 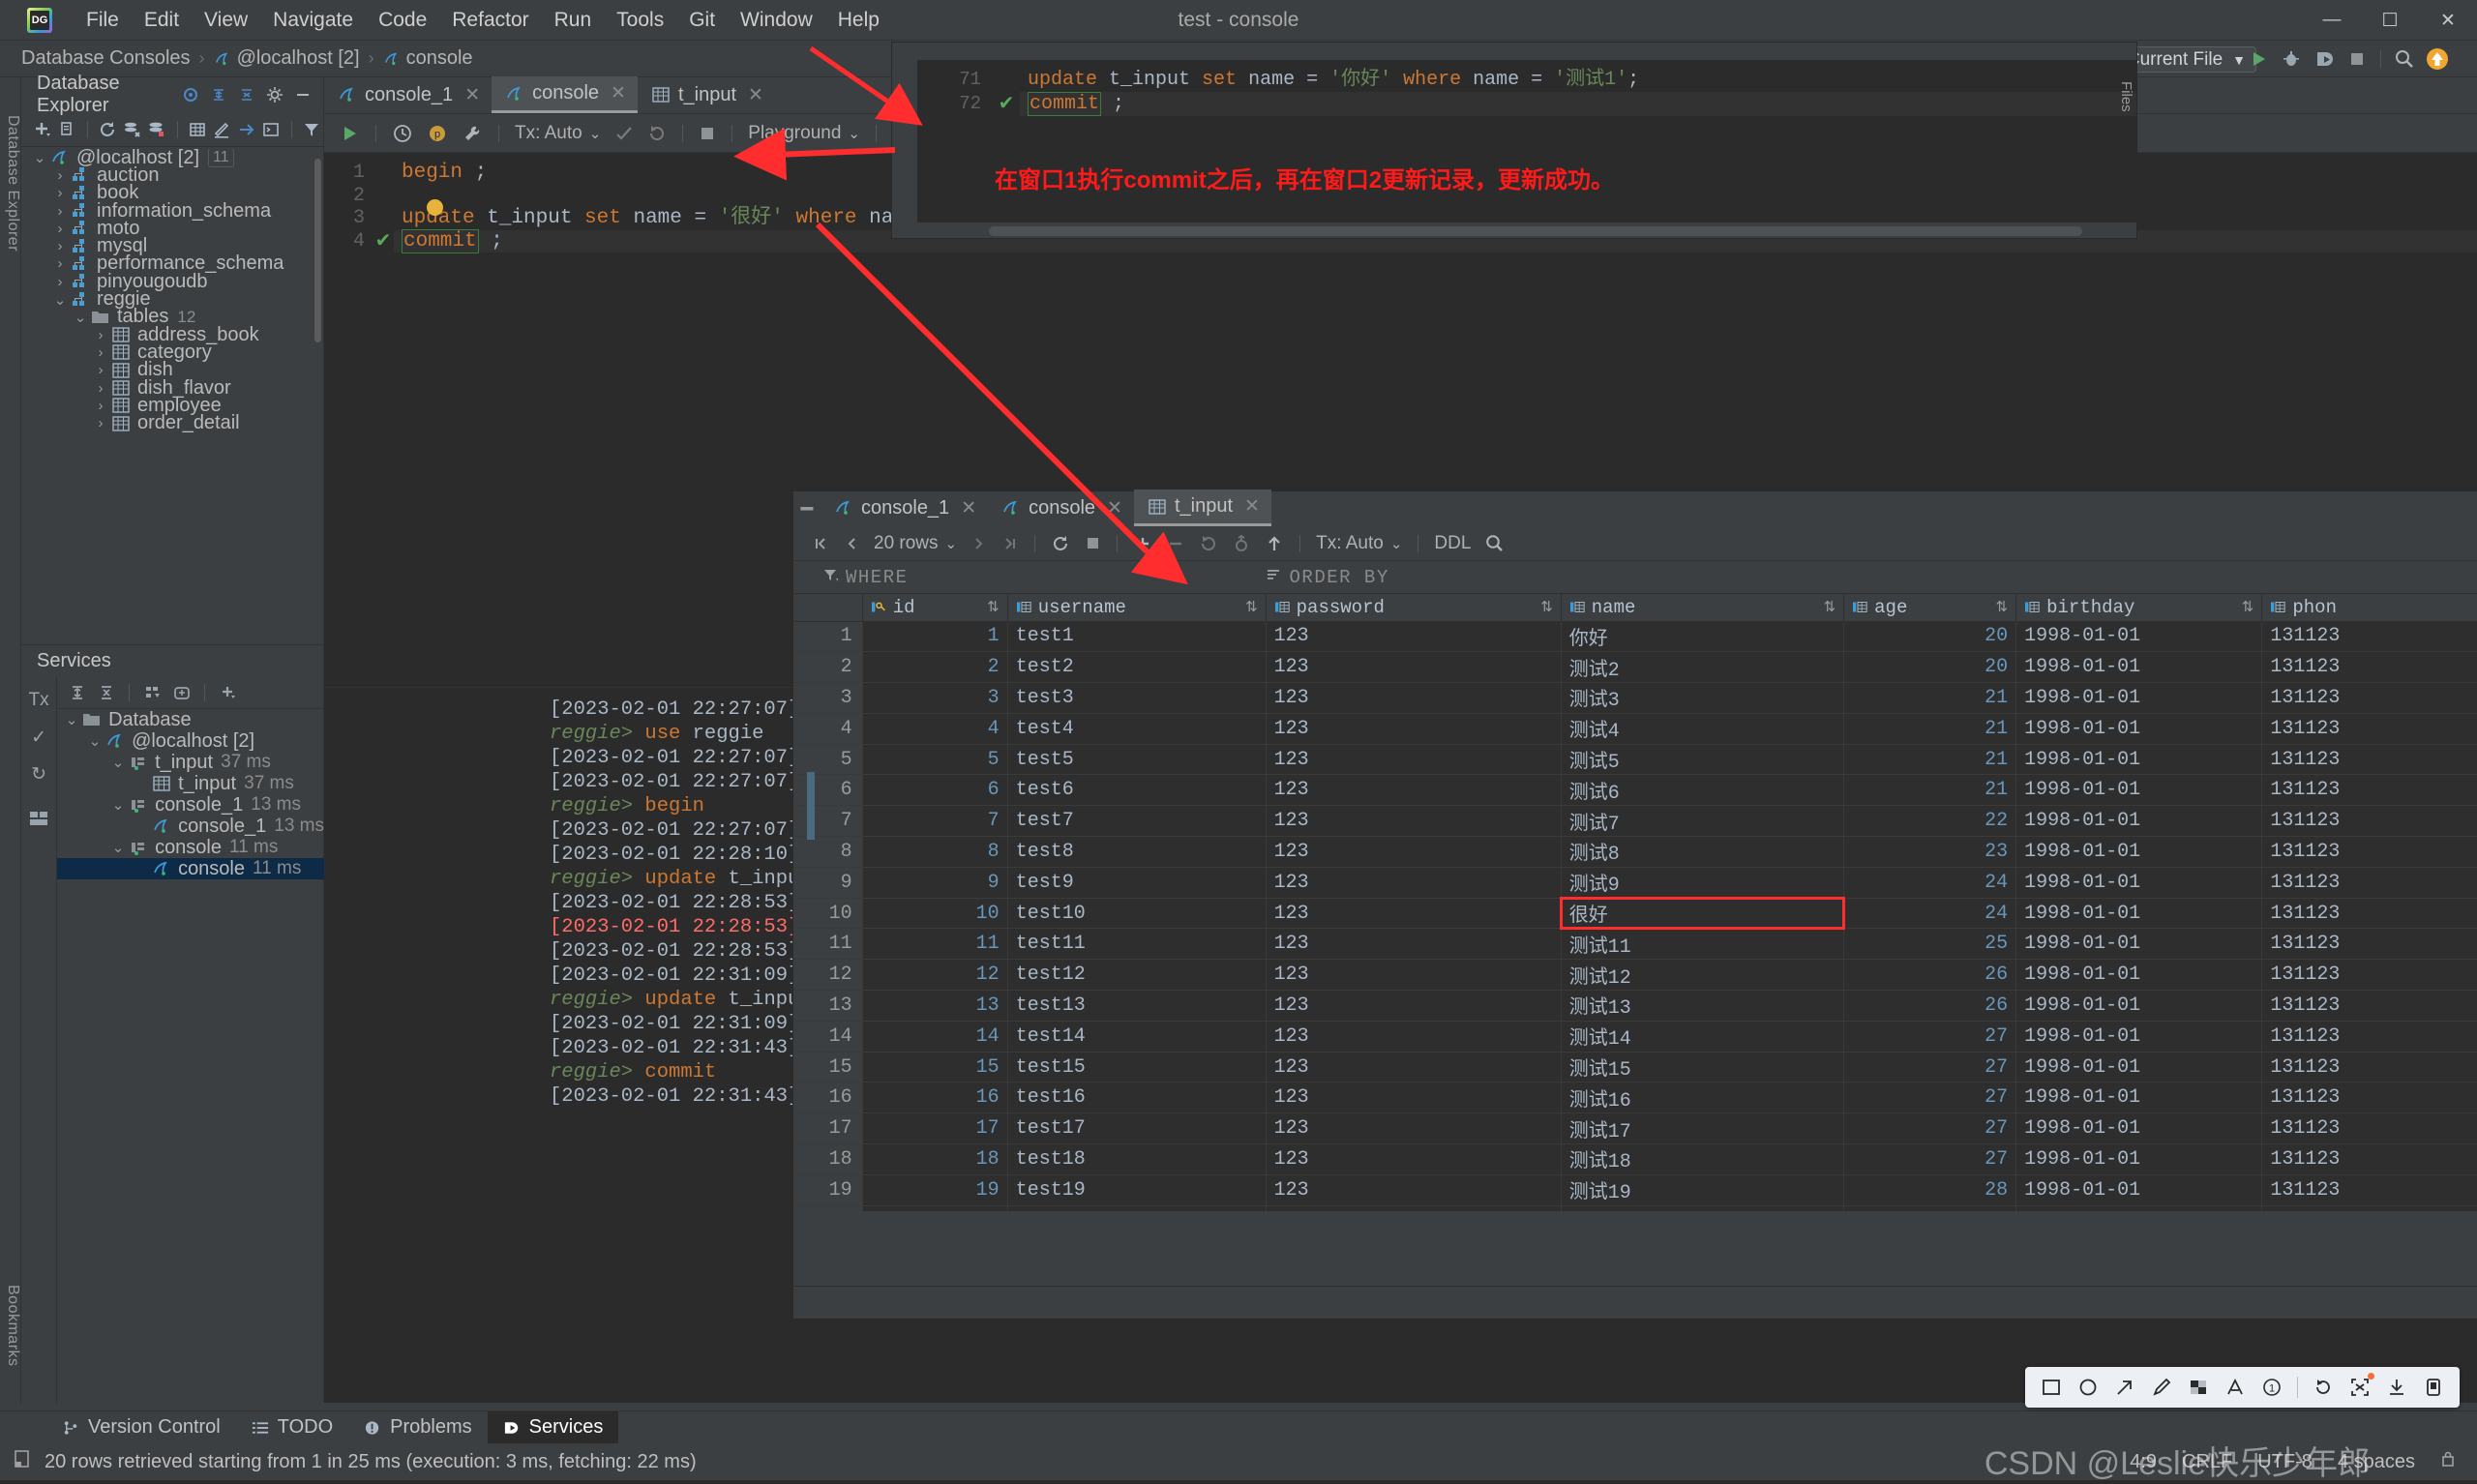 What do you see at coordinates (1137, 1006) in the screenshot?
I see `cell-username: test13` at bounding box center [1137, 1006].